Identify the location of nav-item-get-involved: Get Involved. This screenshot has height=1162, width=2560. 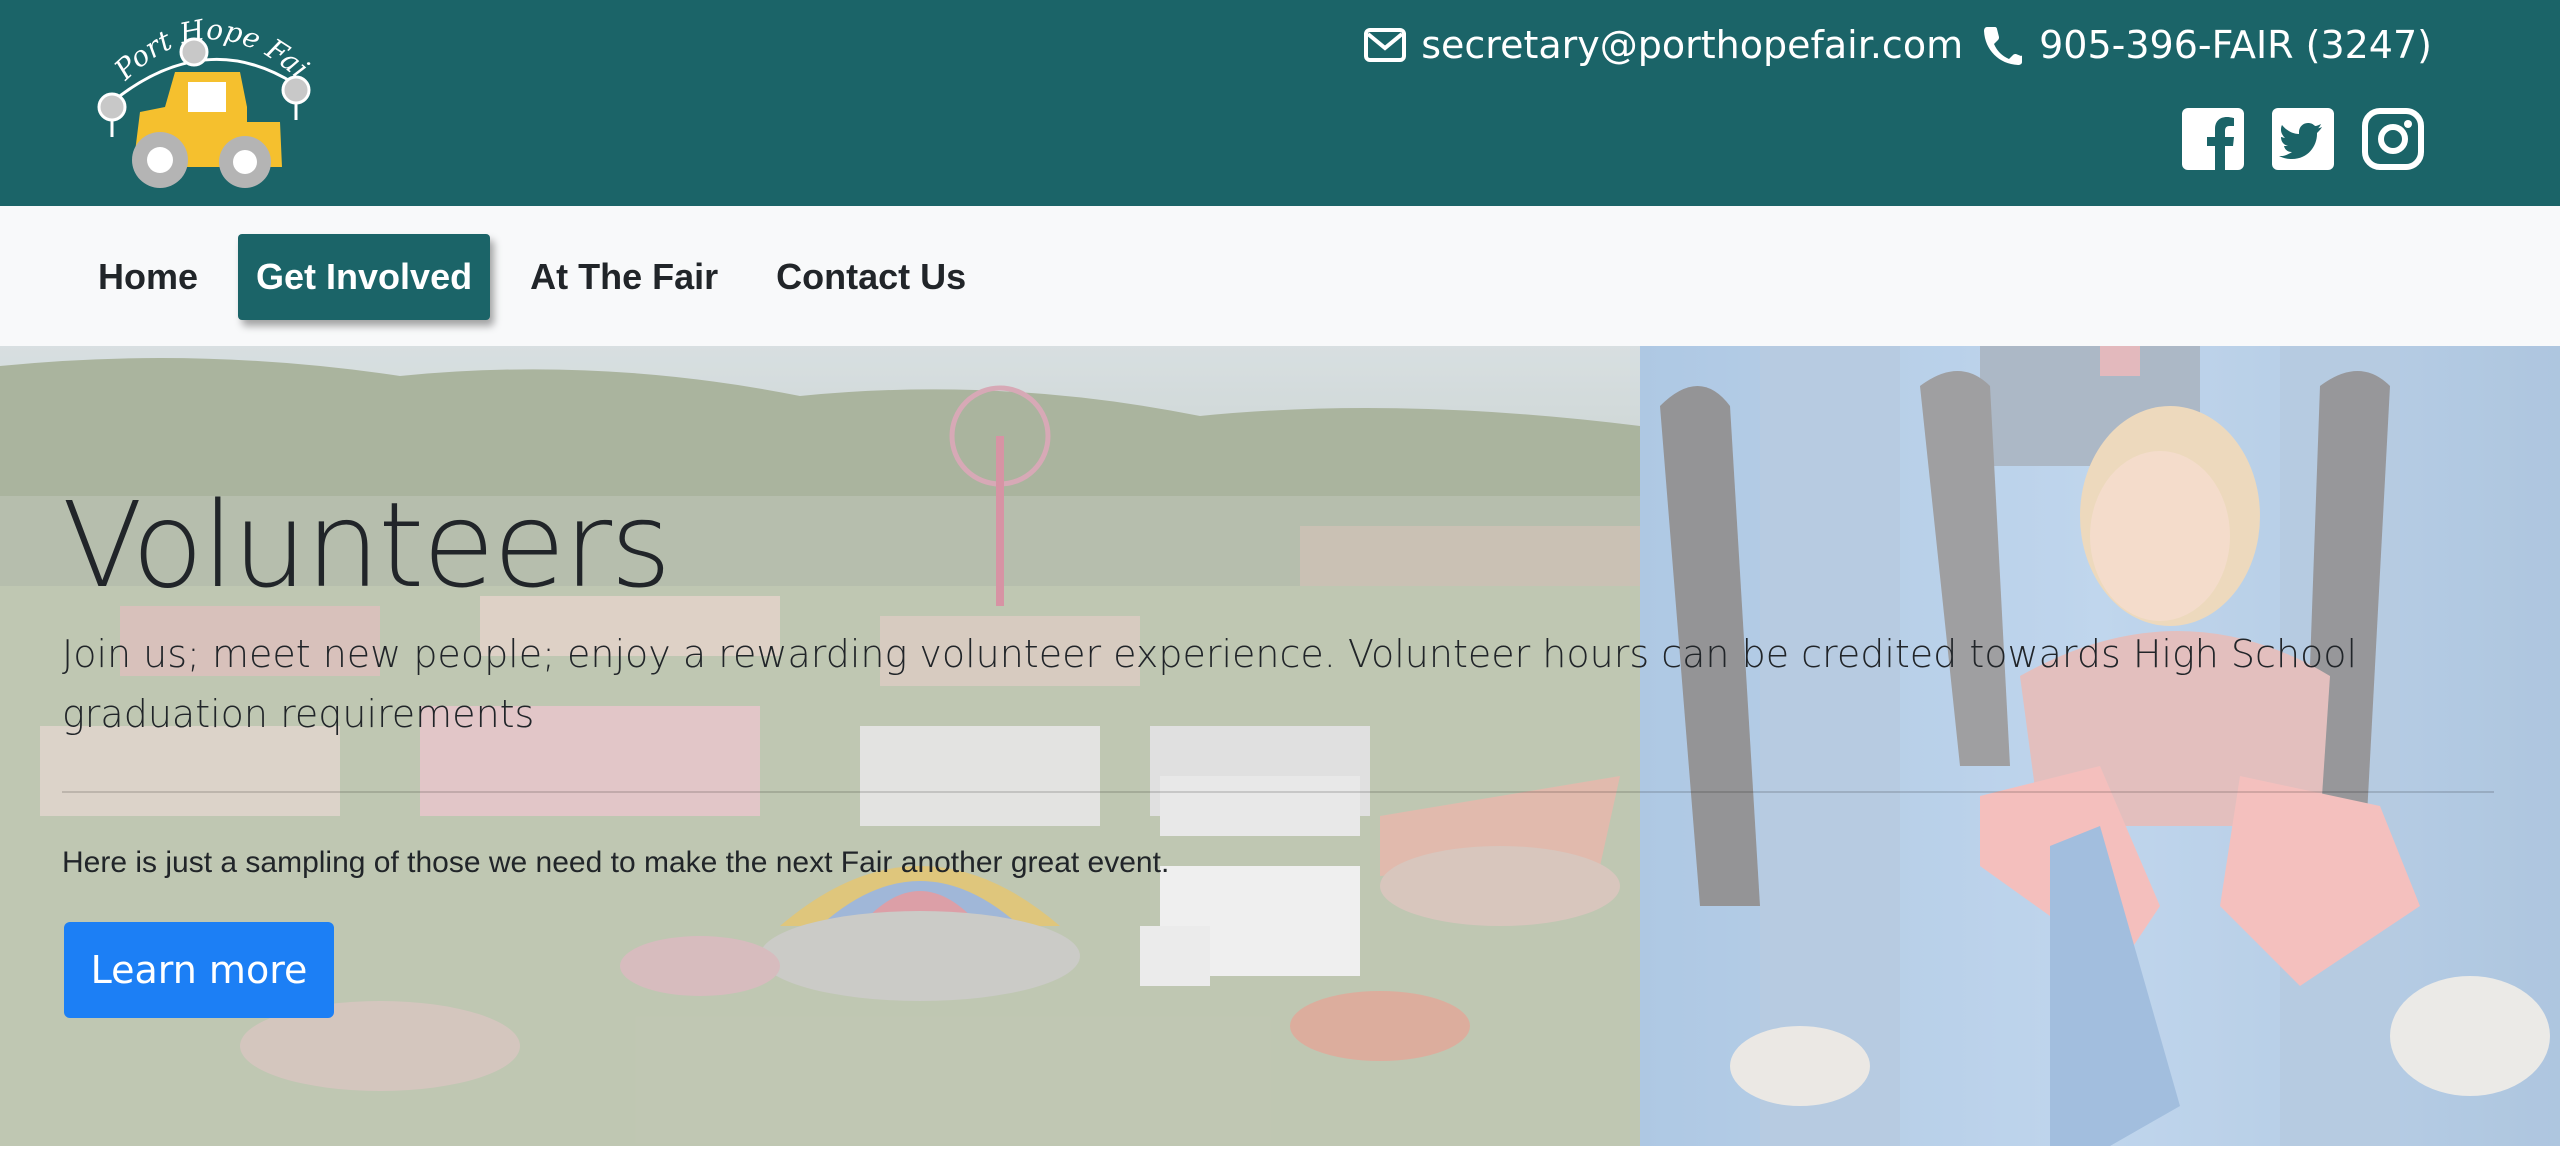
(364, 277).